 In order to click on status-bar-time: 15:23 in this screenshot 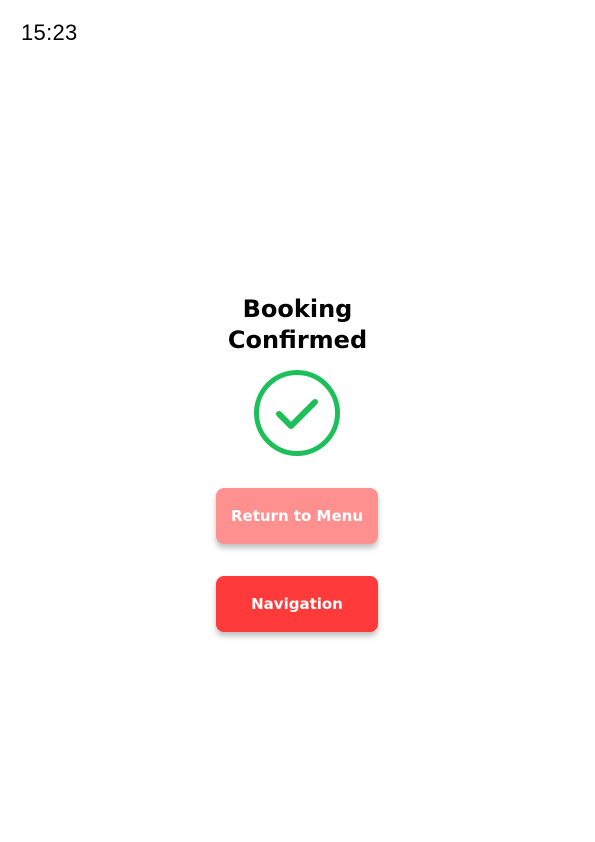, I will do `click(49, 32)`.